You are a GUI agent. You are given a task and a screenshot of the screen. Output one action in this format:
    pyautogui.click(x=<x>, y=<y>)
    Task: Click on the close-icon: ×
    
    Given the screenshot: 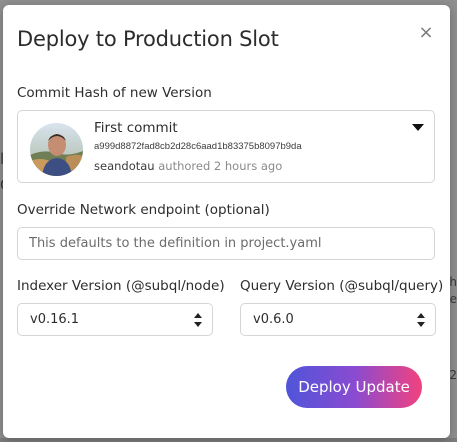 What is the action you would take?
    pyautogui.click(x=426, y=33)
    